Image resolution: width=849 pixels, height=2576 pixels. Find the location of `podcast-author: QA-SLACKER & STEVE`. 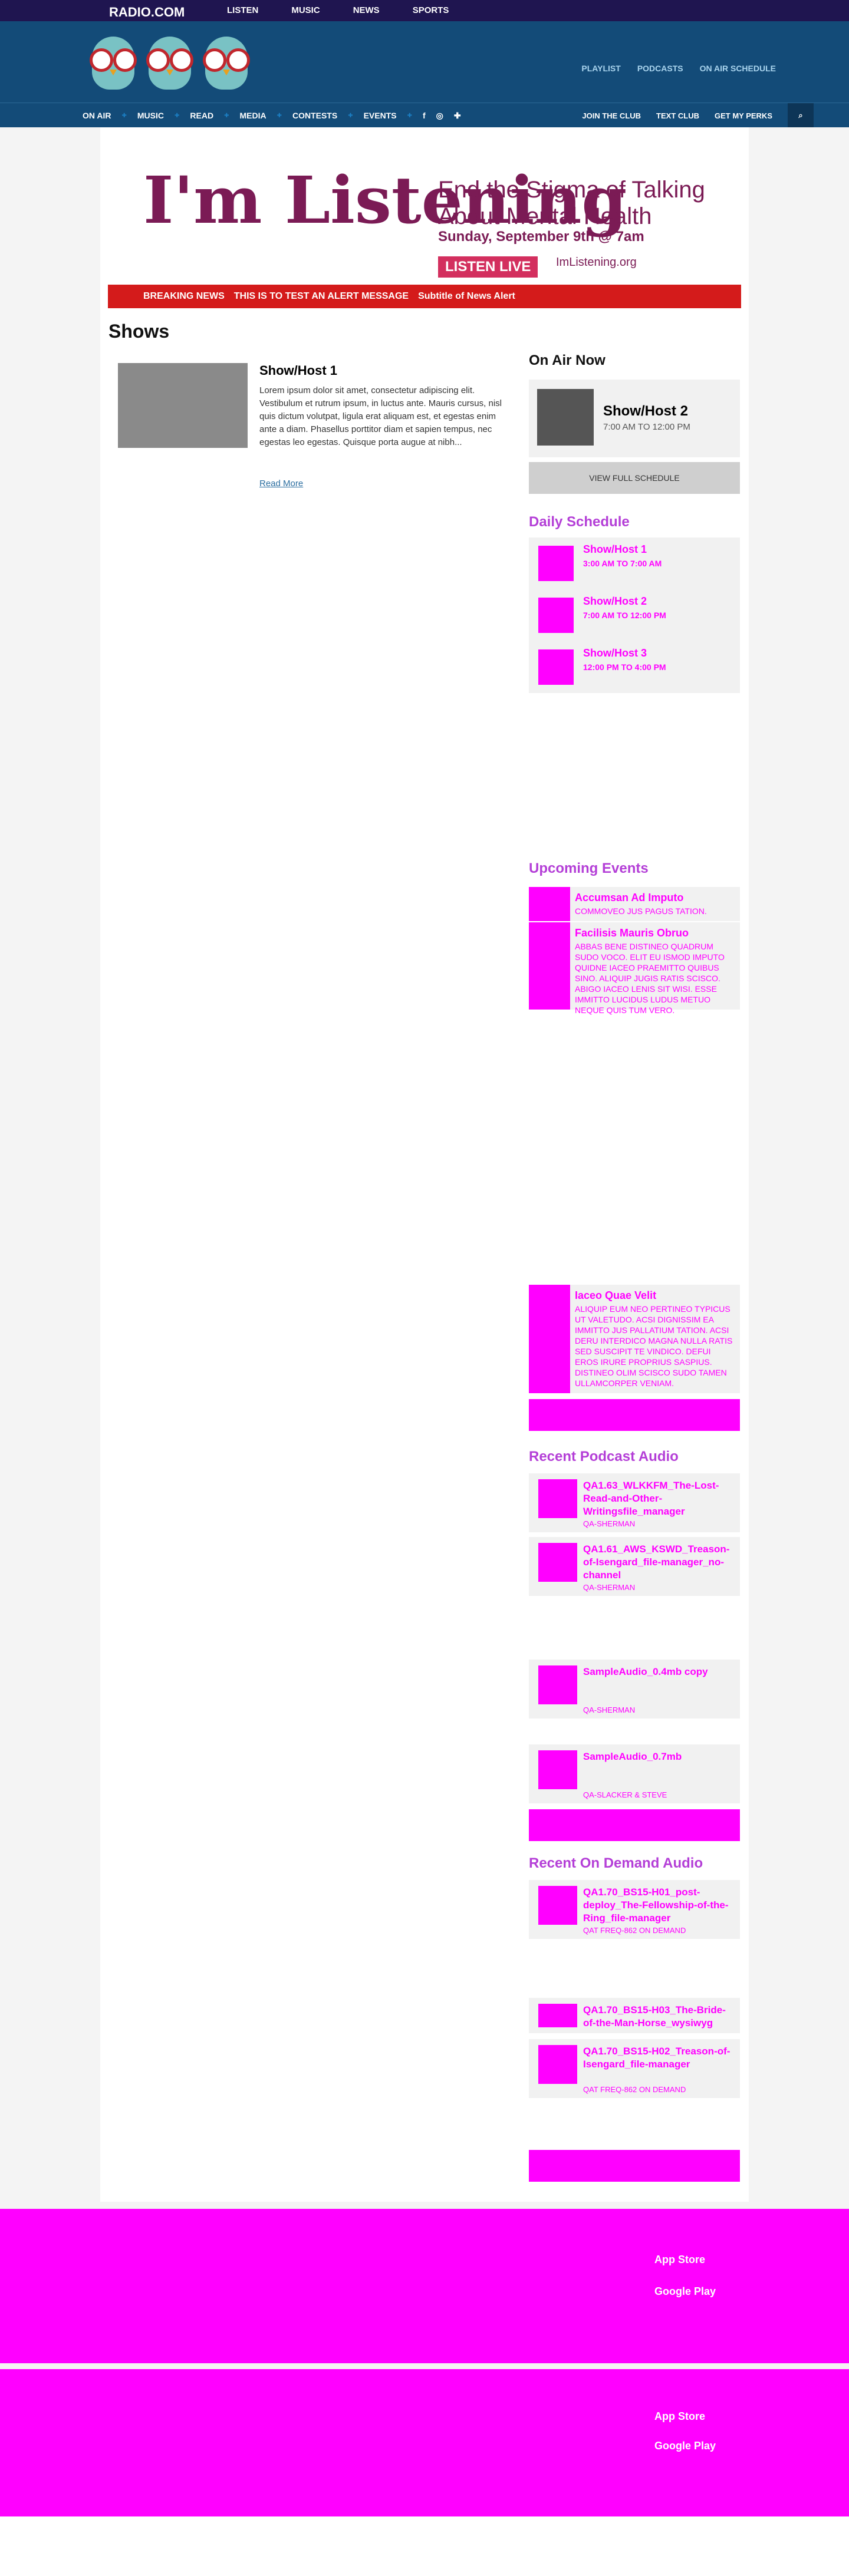

podcast-author: QA-SLACKER & STEVE is located at coordinates (625, 1794).